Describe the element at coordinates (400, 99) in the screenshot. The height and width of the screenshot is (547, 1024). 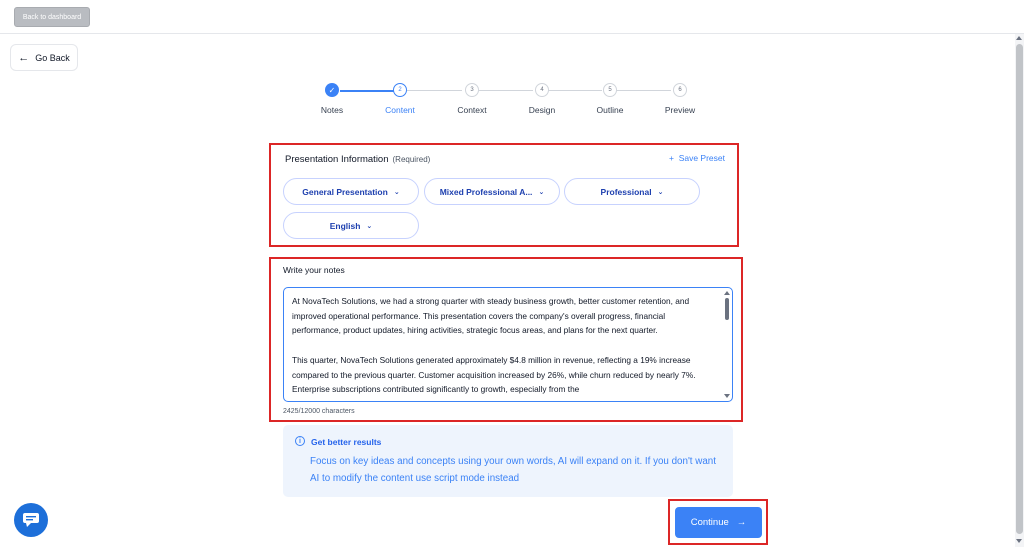
I see `step-content: 2 Content` at that location.